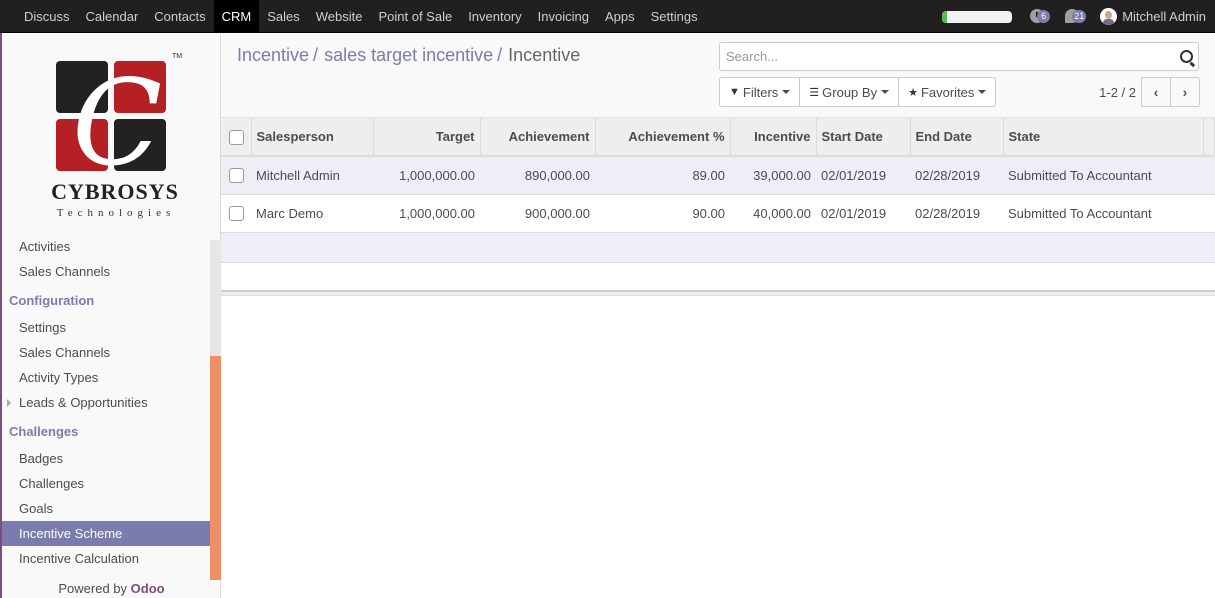 This screenshot has height=598, width=1215. What do you see at coordinates (42, 327) in the screenshot?
I see `sidebar-item-label: Settings` at bounding box center [42, 327].